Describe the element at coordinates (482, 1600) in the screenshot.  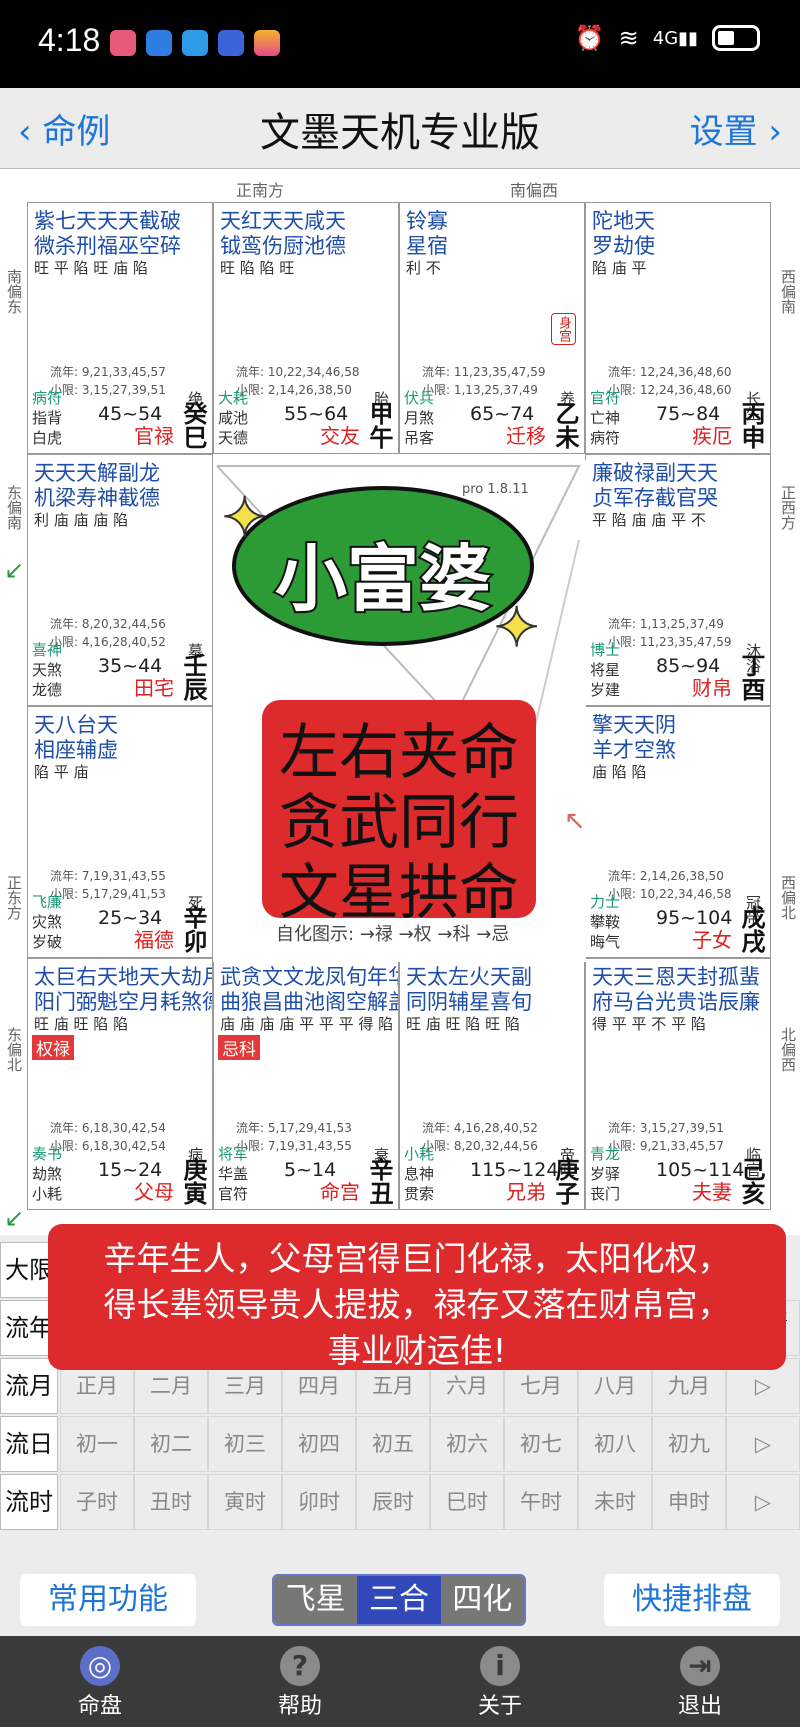
I see `mode-sihua: 四化` at that location.